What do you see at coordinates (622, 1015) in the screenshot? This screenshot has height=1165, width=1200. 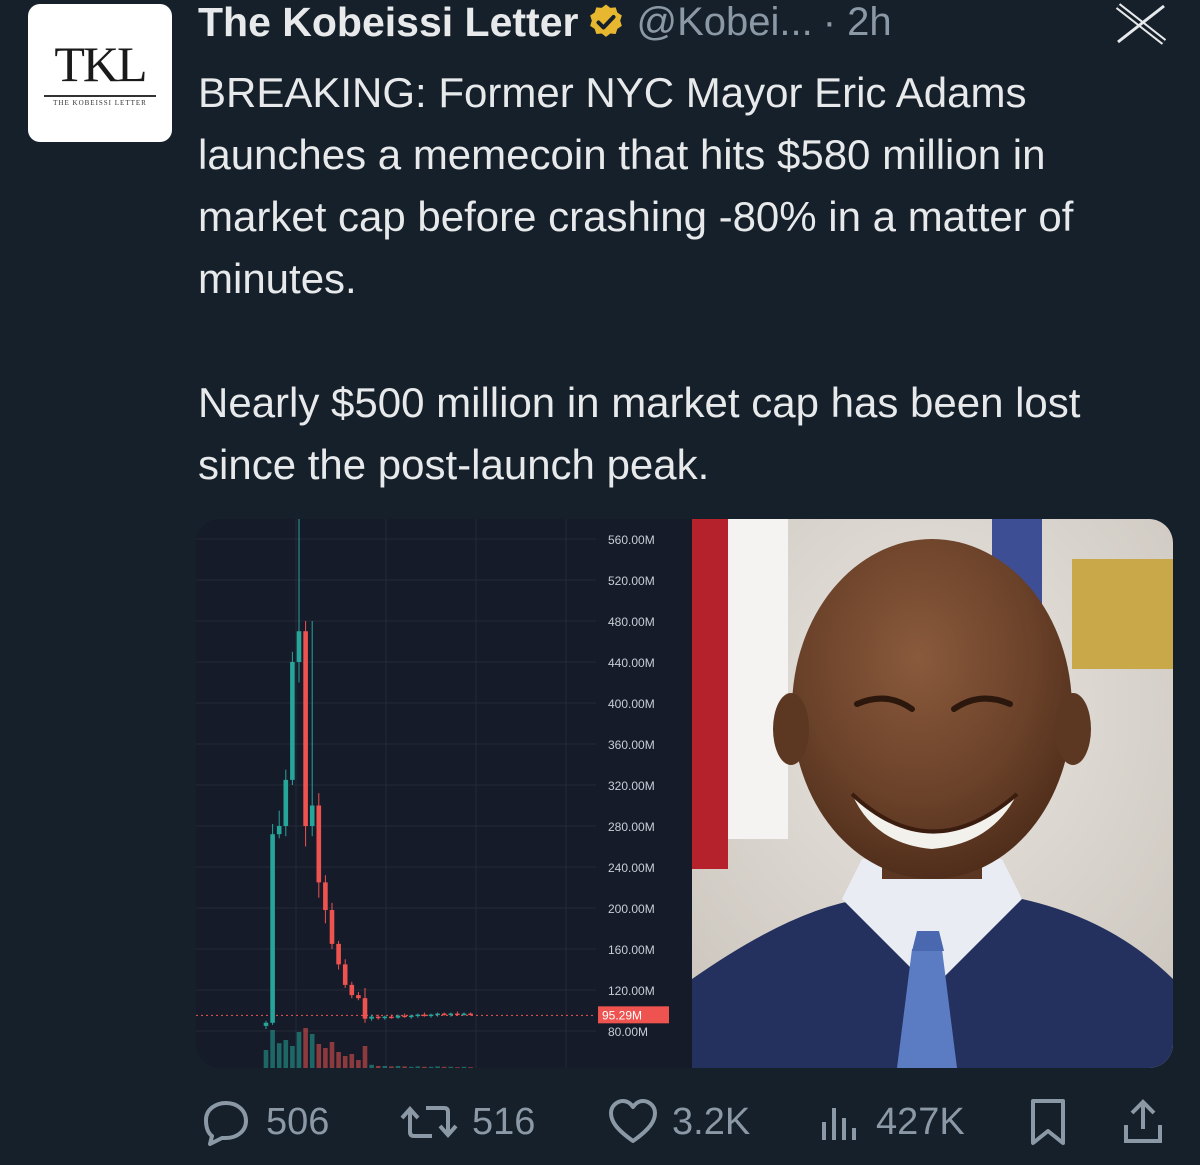 I see `current-price-label: 95.29M` at bounding box center [622, 1015].